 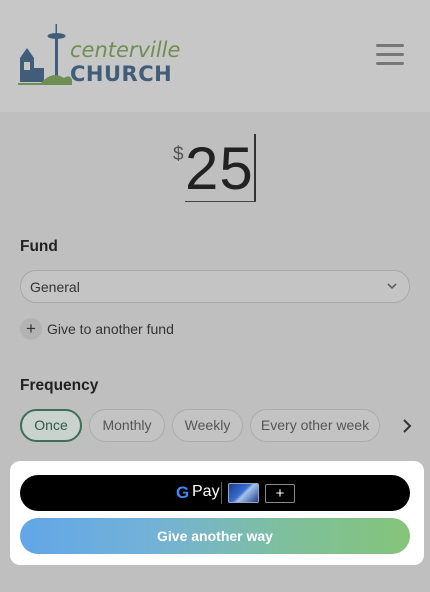 What do you see at coordinates (221, 493) in the screenshot?
I see `google-pay-divider` at bounding box center [221, 493].